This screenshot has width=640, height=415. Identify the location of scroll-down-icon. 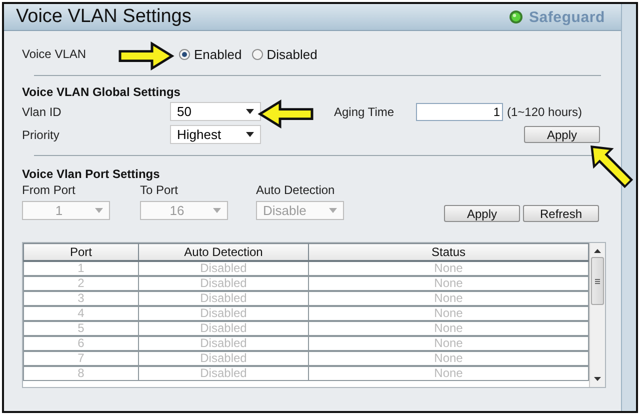
(597, 379).